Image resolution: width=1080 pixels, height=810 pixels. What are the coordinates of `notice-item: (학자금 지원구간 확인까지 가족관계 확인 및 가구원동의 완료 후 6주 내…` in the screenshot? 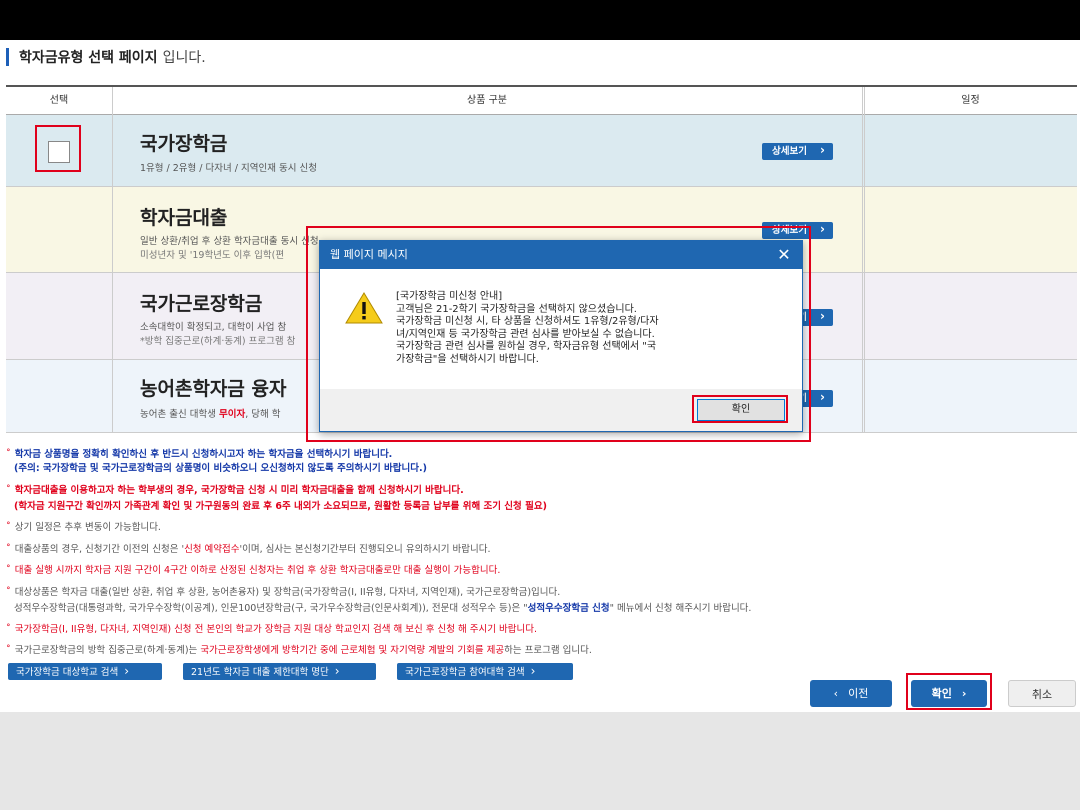 It's located at (280, 506).